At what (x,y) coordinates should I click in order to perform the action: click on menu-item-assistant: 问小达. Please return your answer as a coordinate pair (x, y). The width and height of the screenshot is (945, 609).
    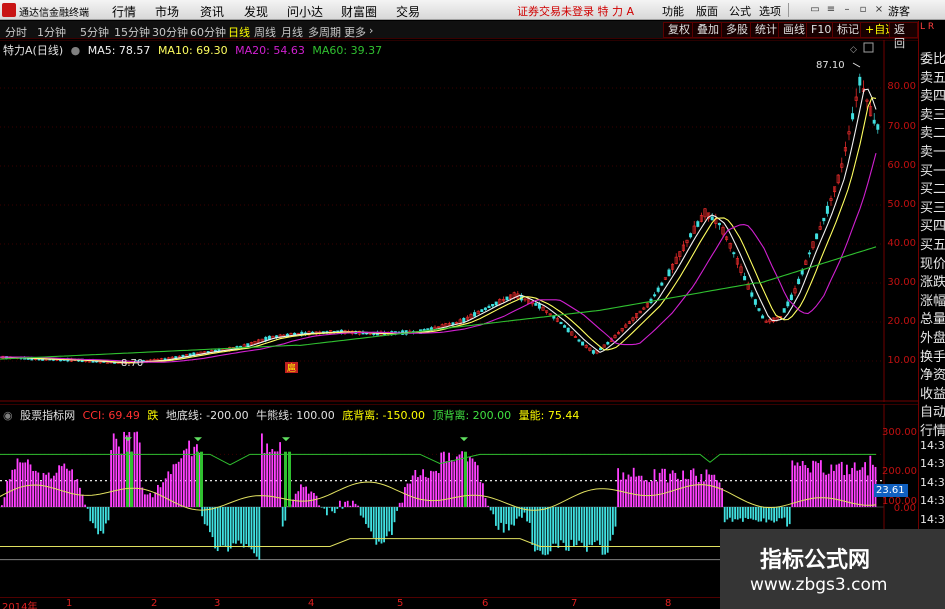
    Looking at the image, I should click on (305, 11).